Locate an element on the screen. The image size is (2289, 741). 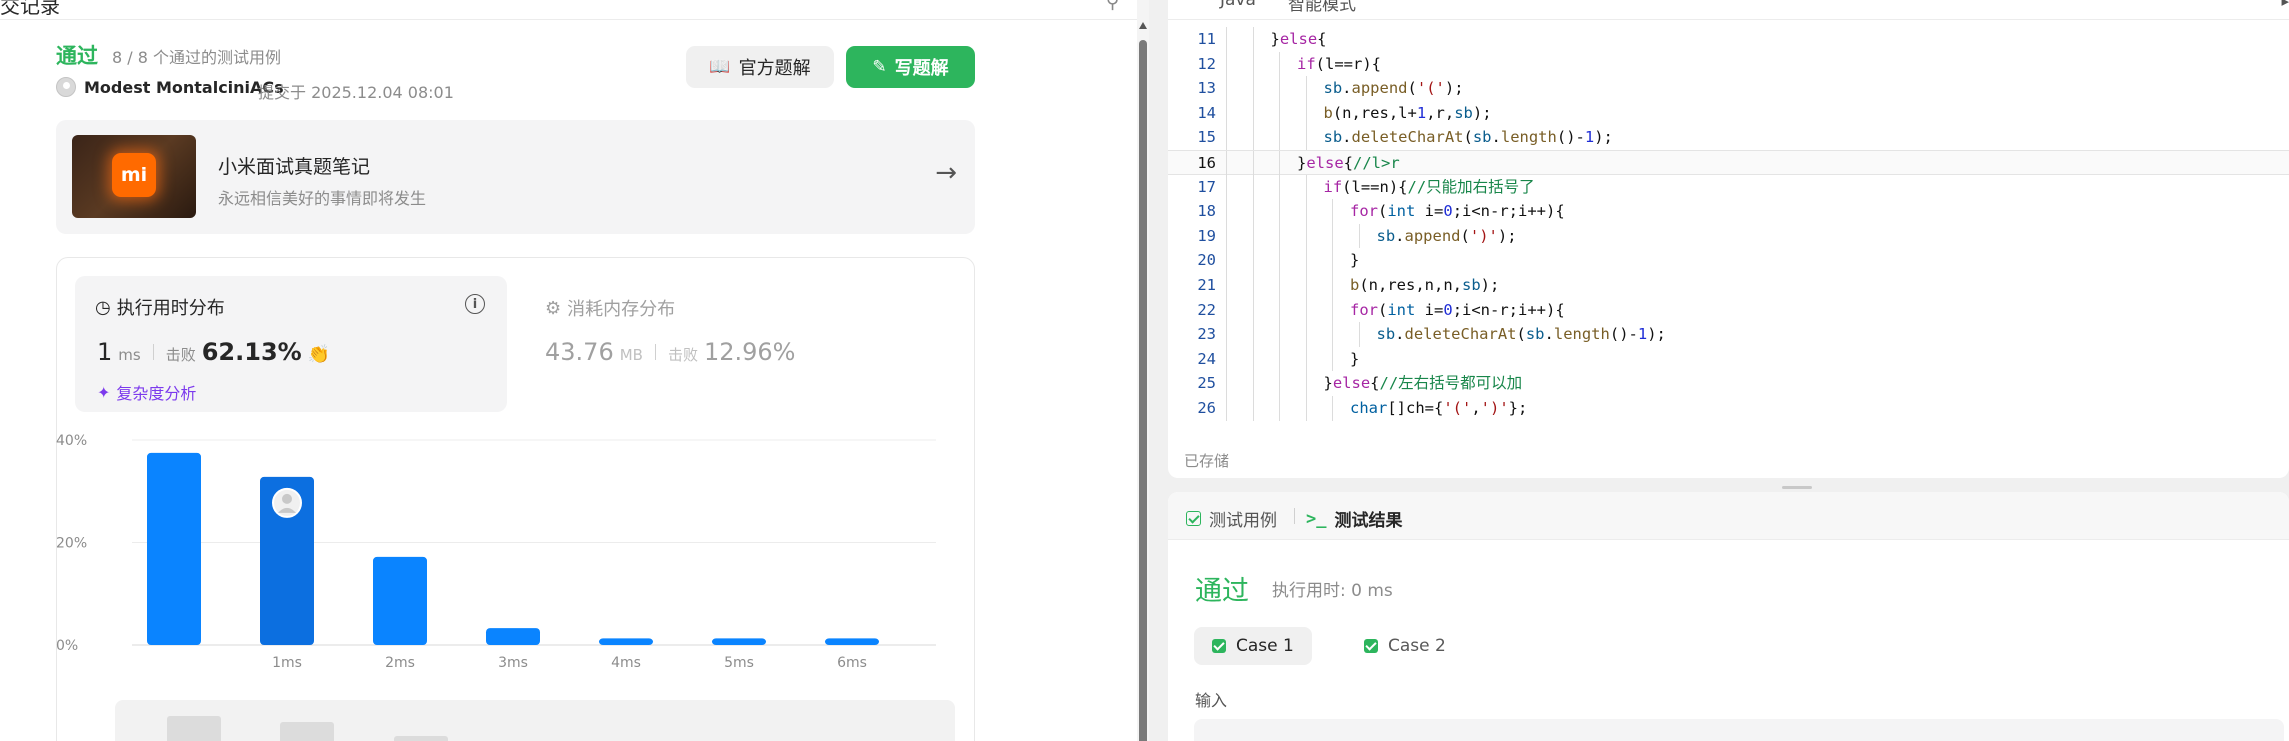
memory-title-label: 消耗内存分布 is located at coordinates (621, 309).